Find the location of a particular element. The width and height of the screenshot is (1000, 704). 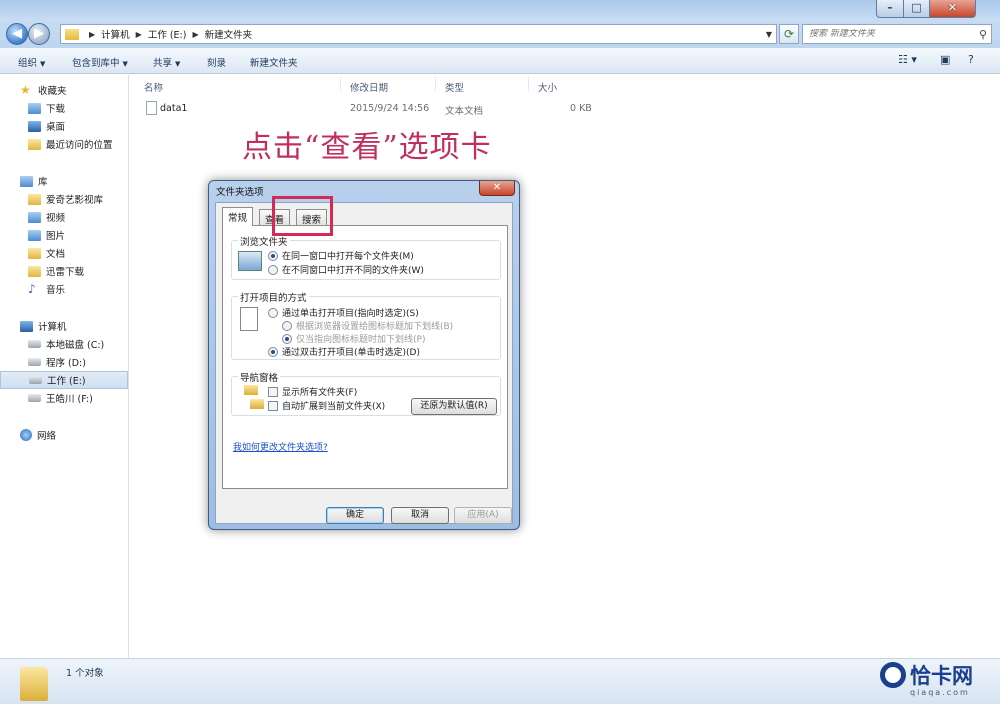

annotation-caption: 点击“查看”选项卡 is located at coordinates (367, 147).